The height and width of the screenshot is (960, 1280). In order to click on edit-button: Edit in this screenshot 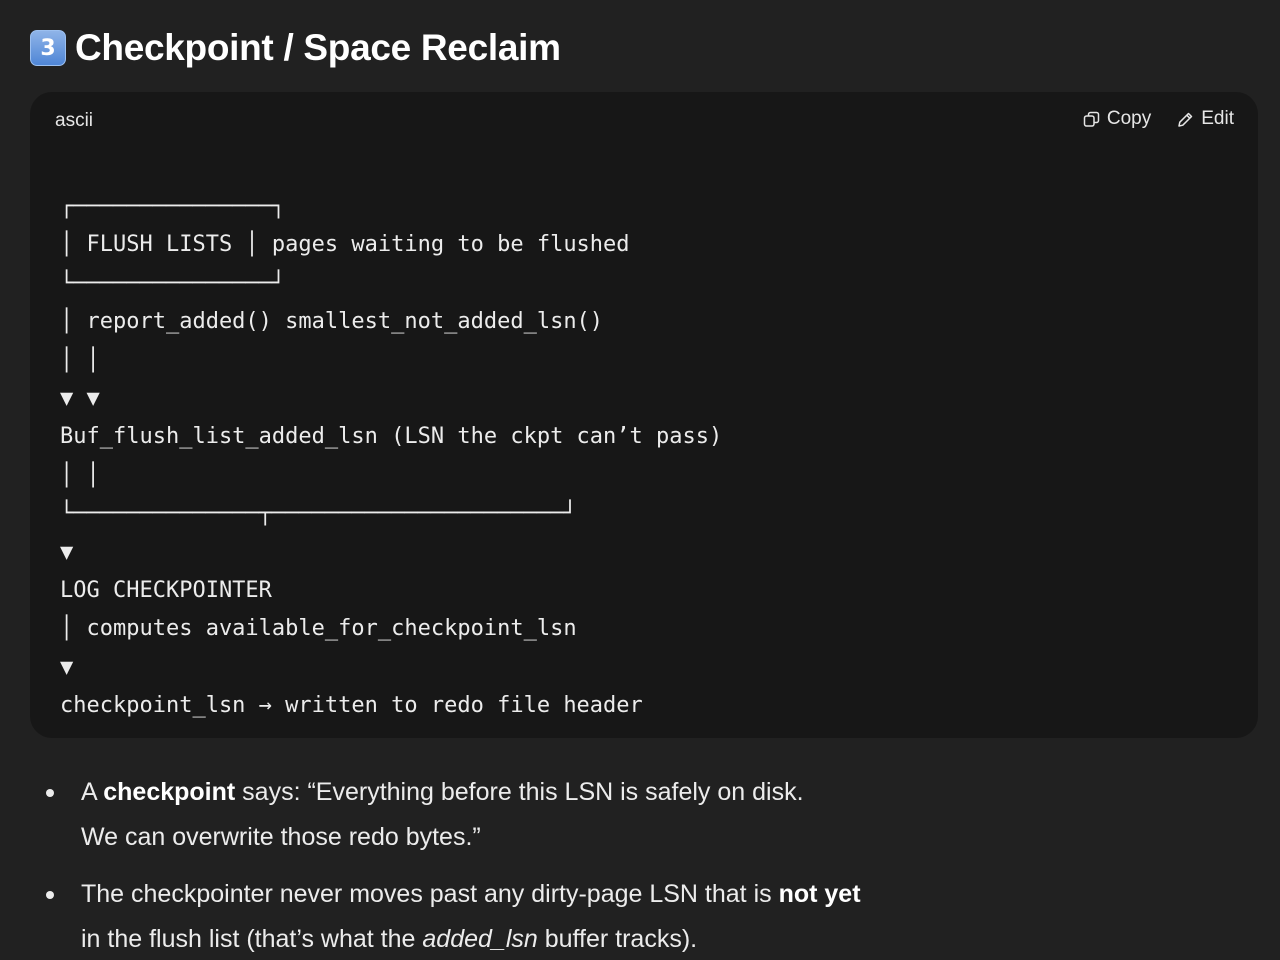, I will do `click(1205, 119)`.